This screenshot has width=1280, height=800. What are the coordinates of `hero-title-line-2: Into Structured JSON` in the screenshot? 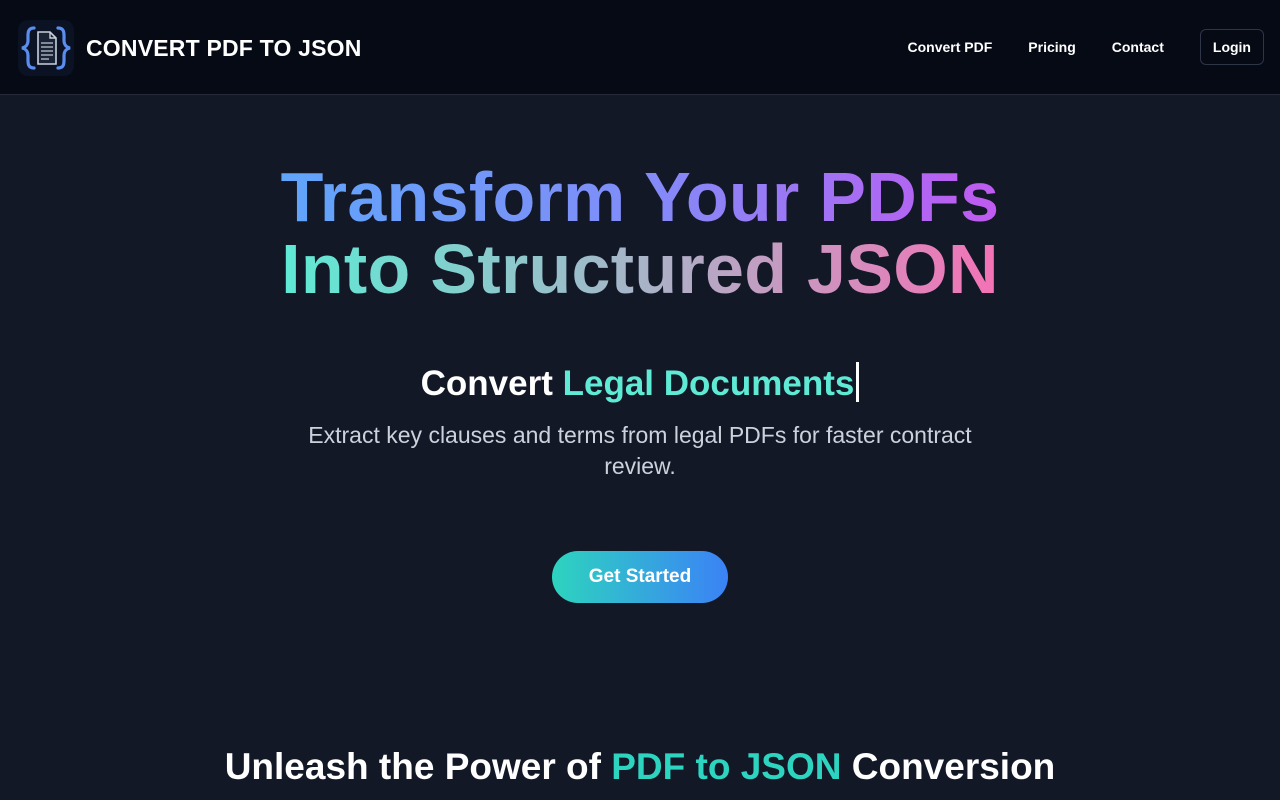 It's located at (640, 269).